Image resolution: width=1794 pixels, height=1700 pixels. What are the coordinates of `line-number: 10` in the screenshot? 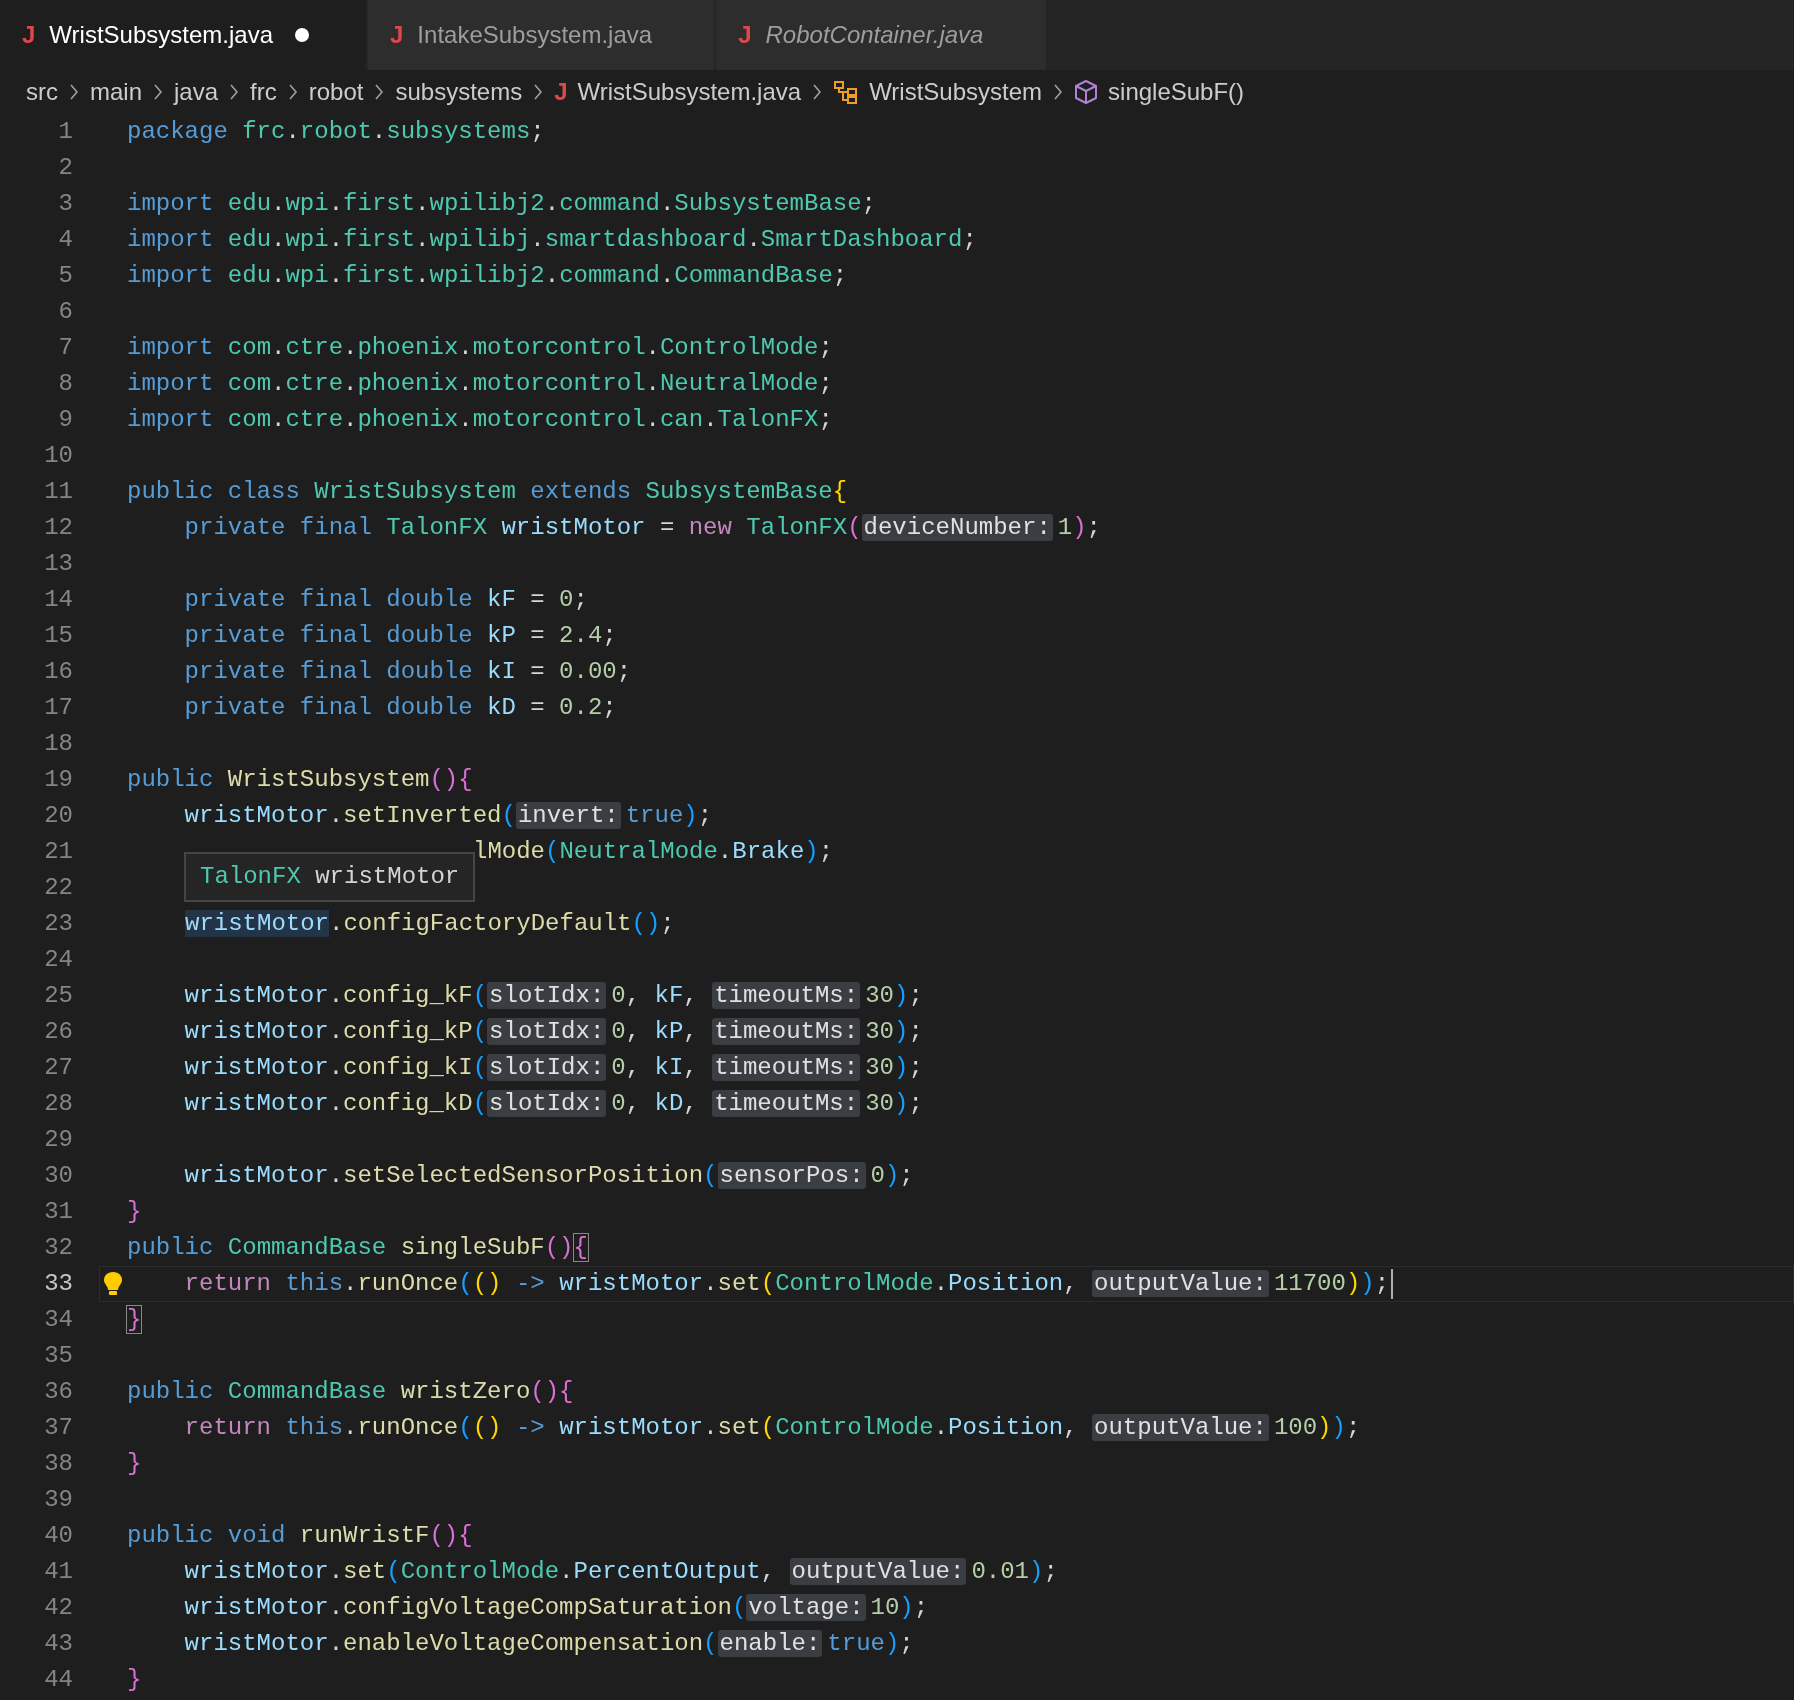 It's located at (58, 456).